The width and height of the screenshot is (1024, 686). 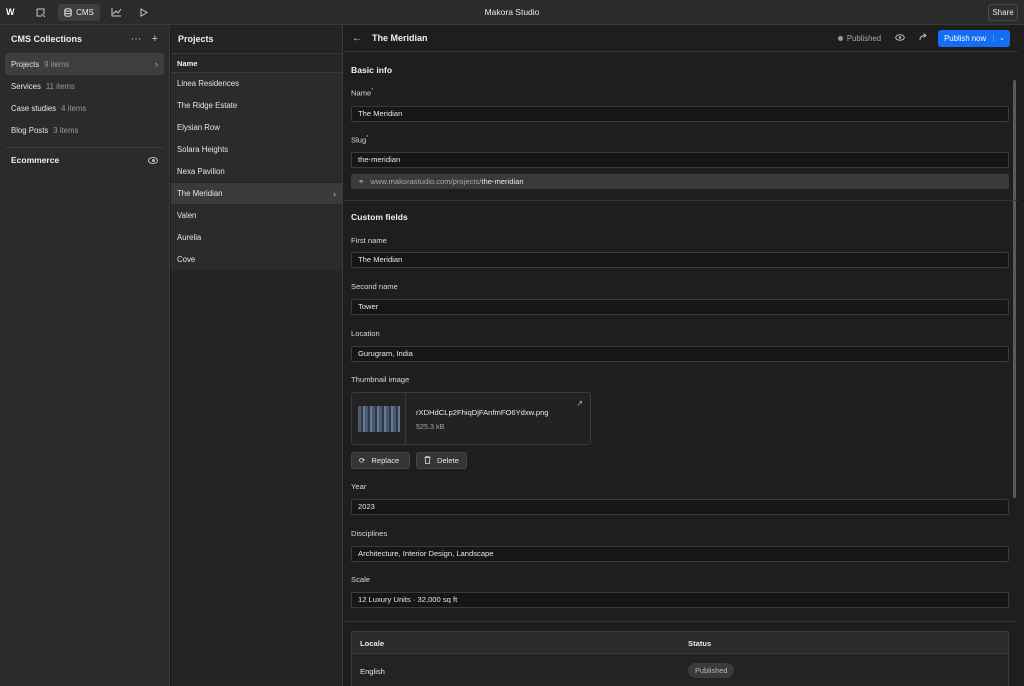 What do you see at coordinates (256, 150) in the screenshot?
I see `list-item: Solara Heights` at bounding box center [256, 150].